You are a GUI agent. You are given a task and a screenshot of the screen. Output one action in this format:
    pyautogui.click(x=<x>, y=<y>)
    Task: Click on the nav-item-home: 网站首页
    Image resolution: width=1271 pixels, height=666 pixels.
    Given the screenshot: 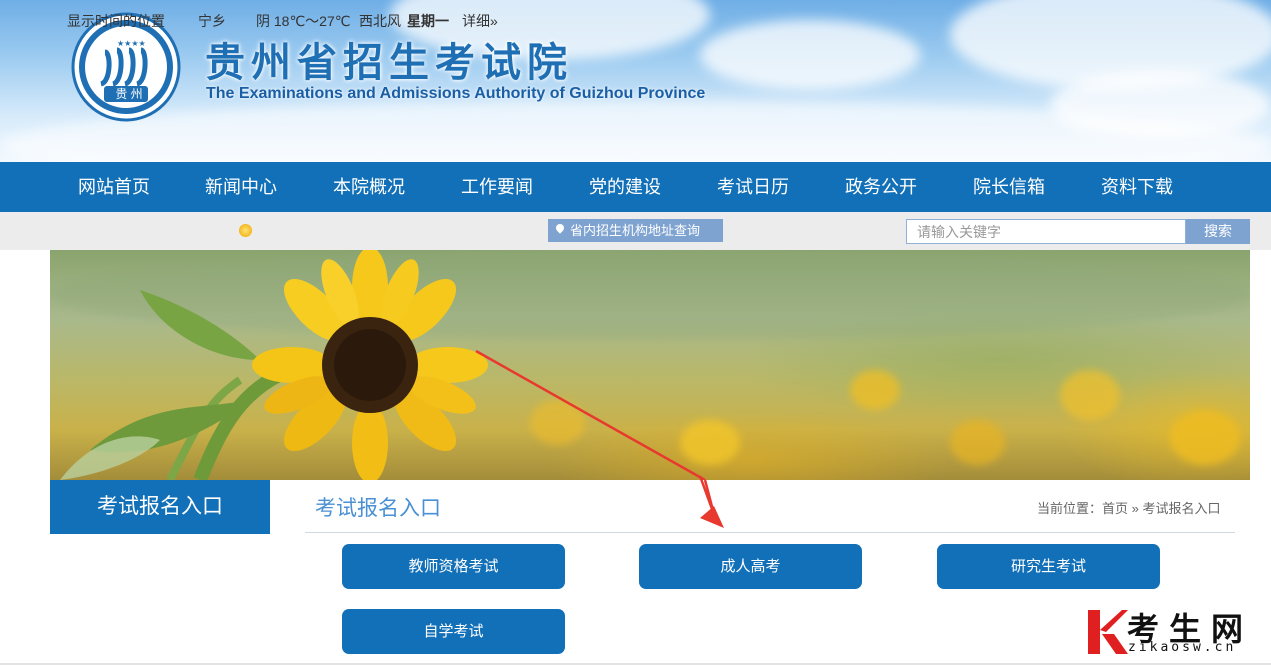 What is the action you would take?
    pyautogui.click(x=114, y=187)
    